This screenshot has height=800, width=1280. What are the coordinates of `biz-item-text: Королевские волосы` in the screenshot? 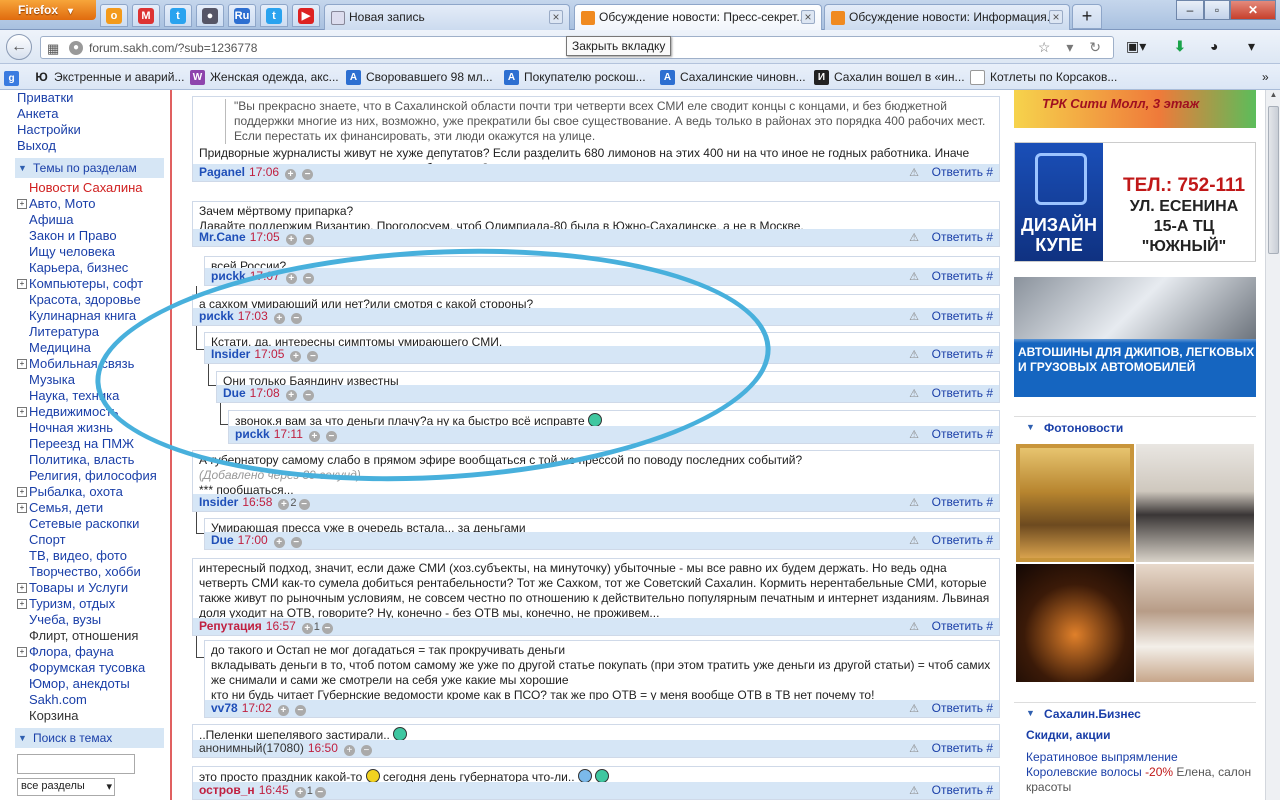 It's located at (1084, 772).